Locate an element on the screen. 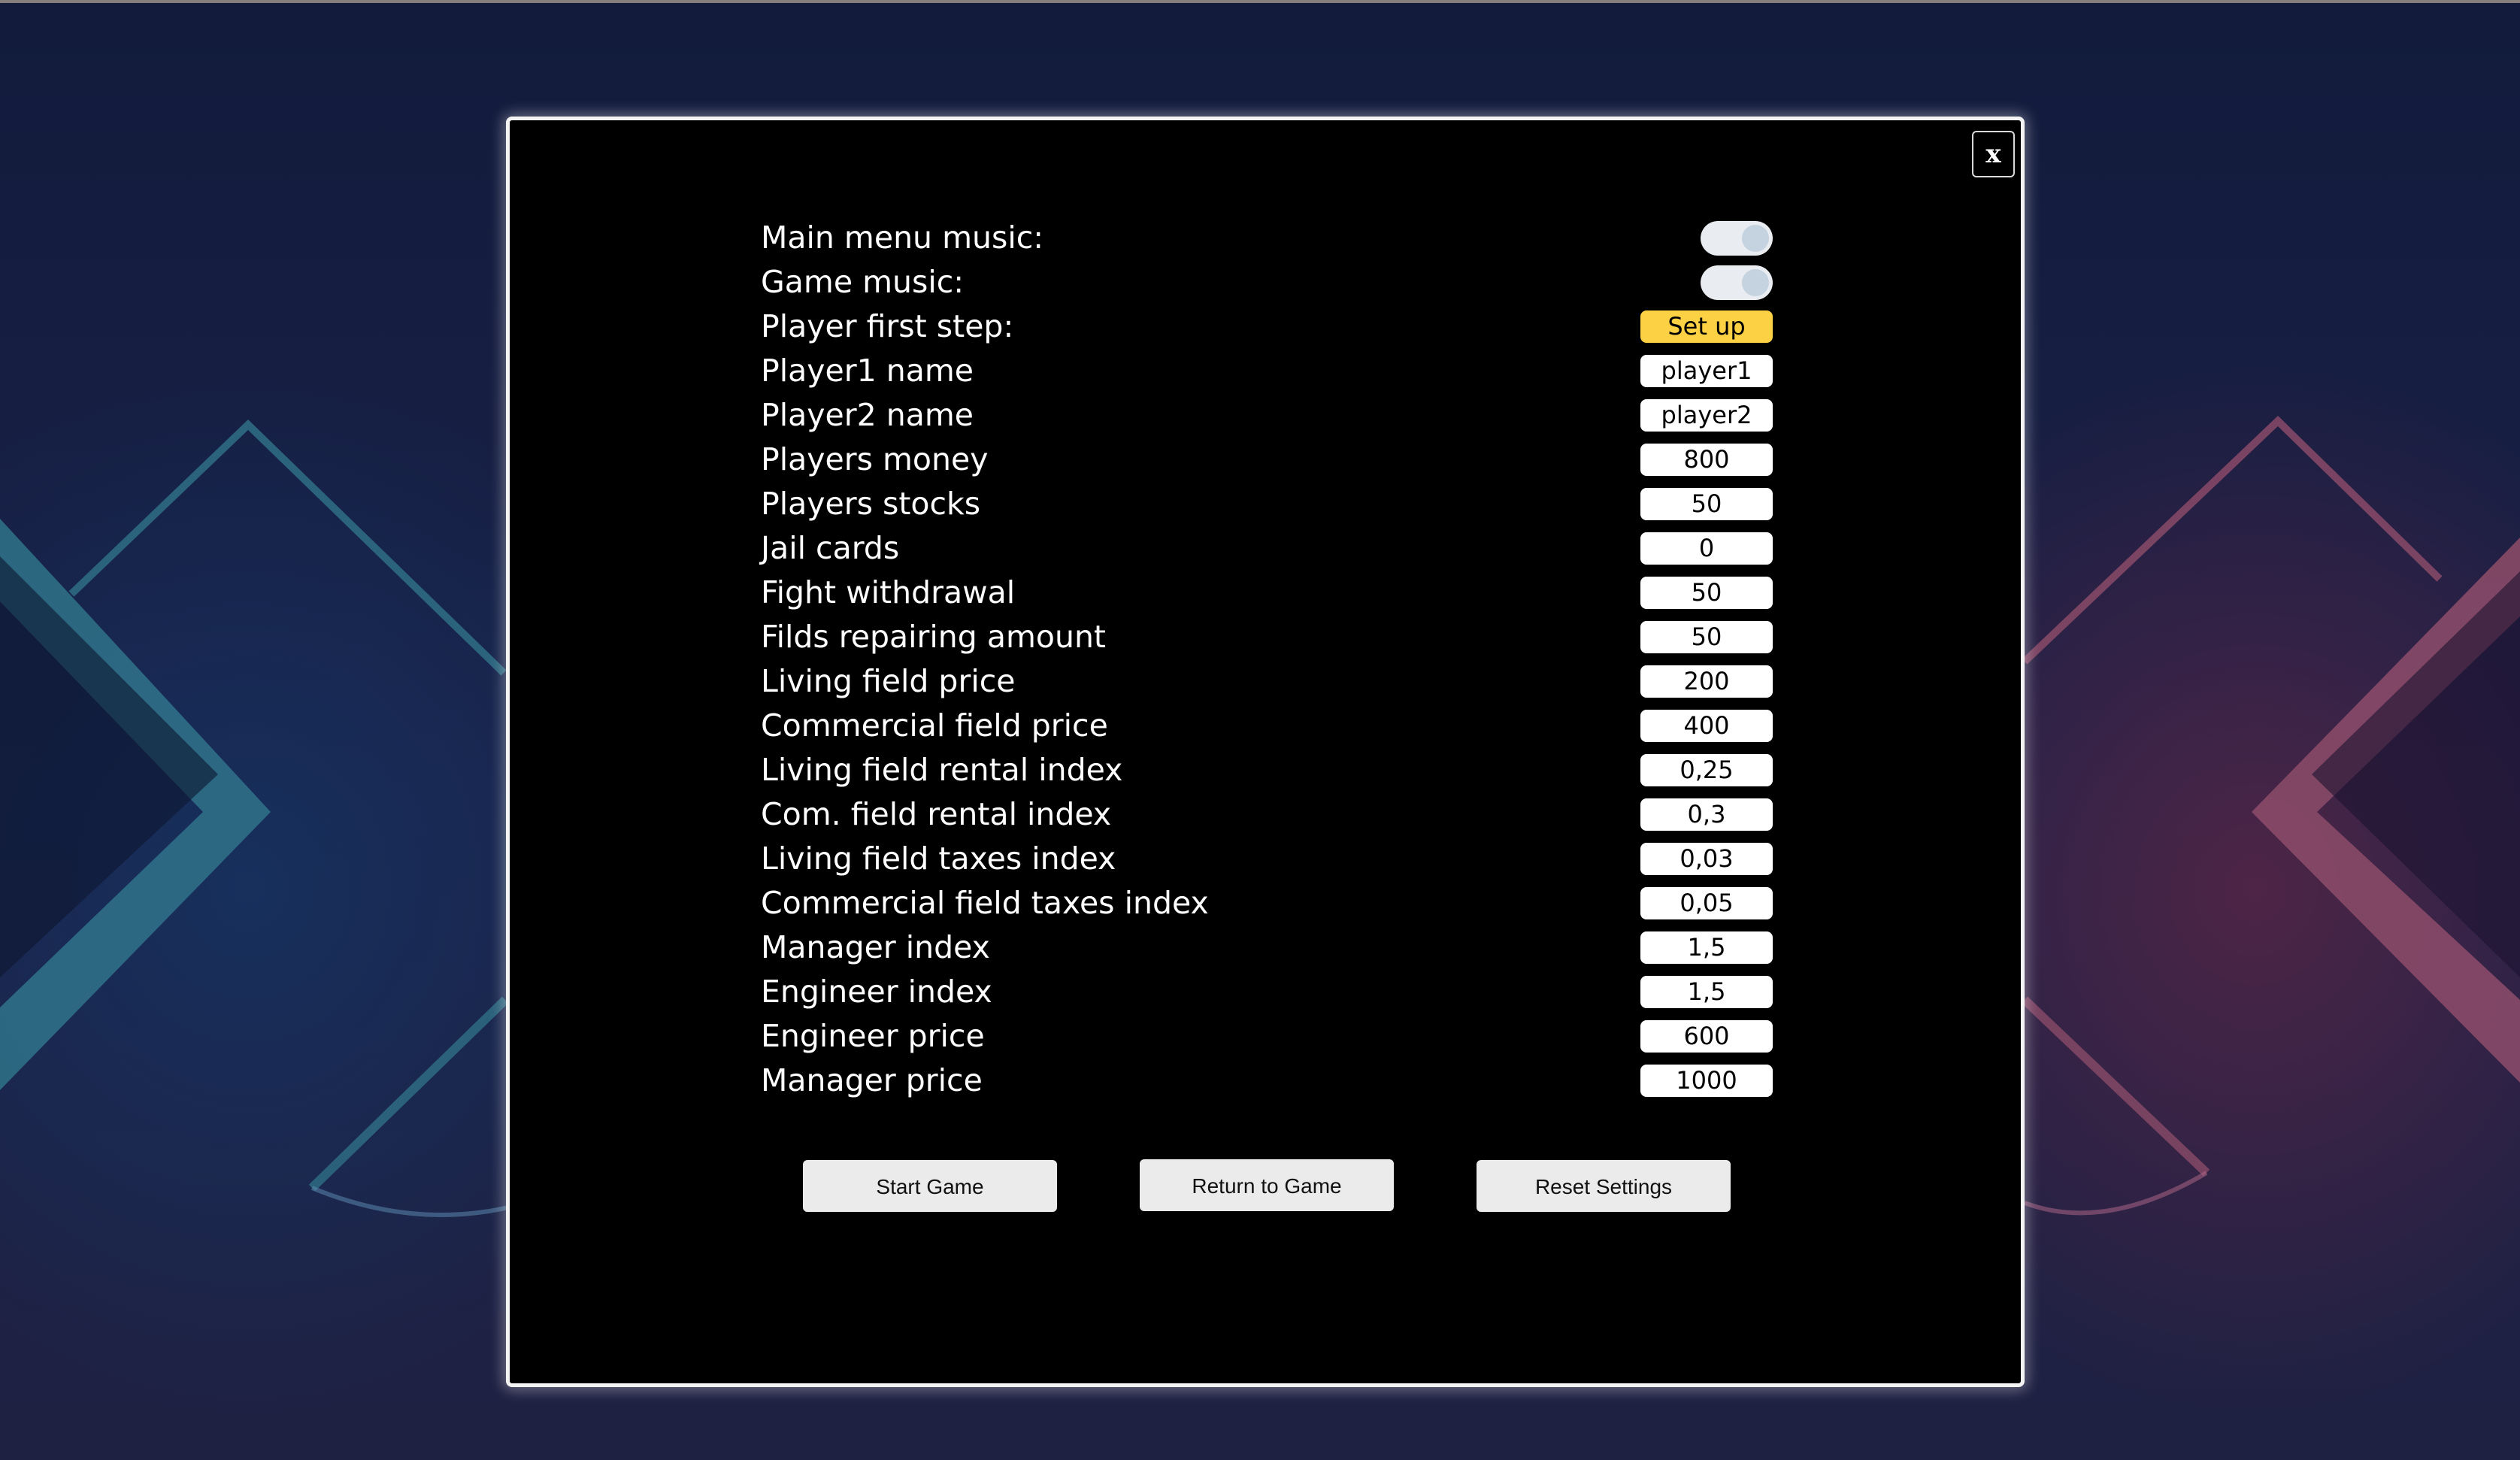 This screenshot has width=2520, height=1460. left-glow-arc is located at coordinates (418, 1201).